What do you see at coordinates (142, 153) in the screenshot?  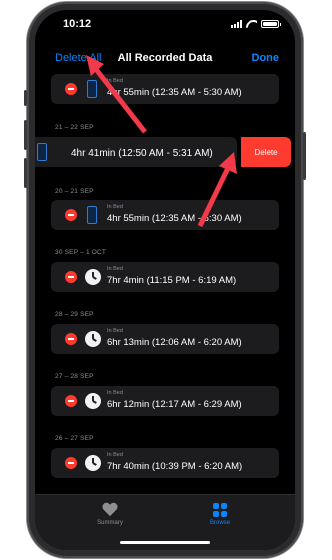 I see `record-value: 4hr 41min (12:50 AM - 5:31 AM)` at bounding box center [142, 153].